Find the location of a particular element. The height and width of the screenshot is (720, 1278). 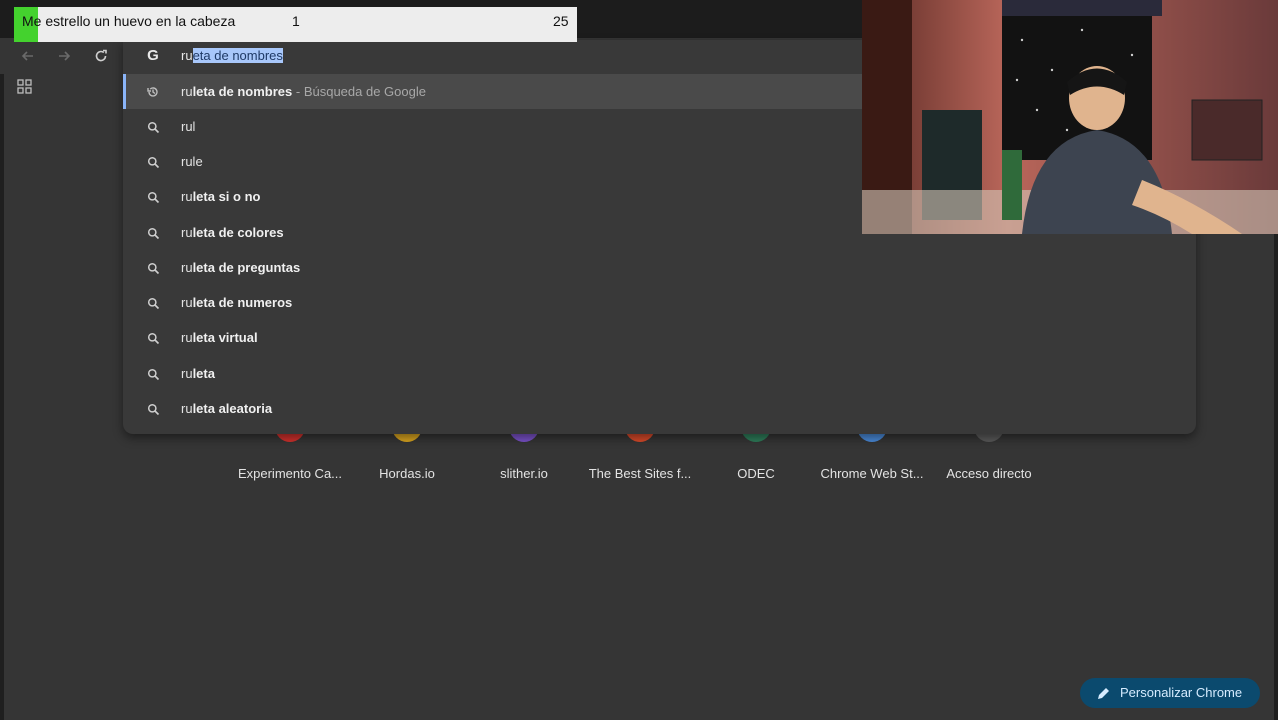

suggestion-text: ruleta si o no is located at coordinates (220, 196).